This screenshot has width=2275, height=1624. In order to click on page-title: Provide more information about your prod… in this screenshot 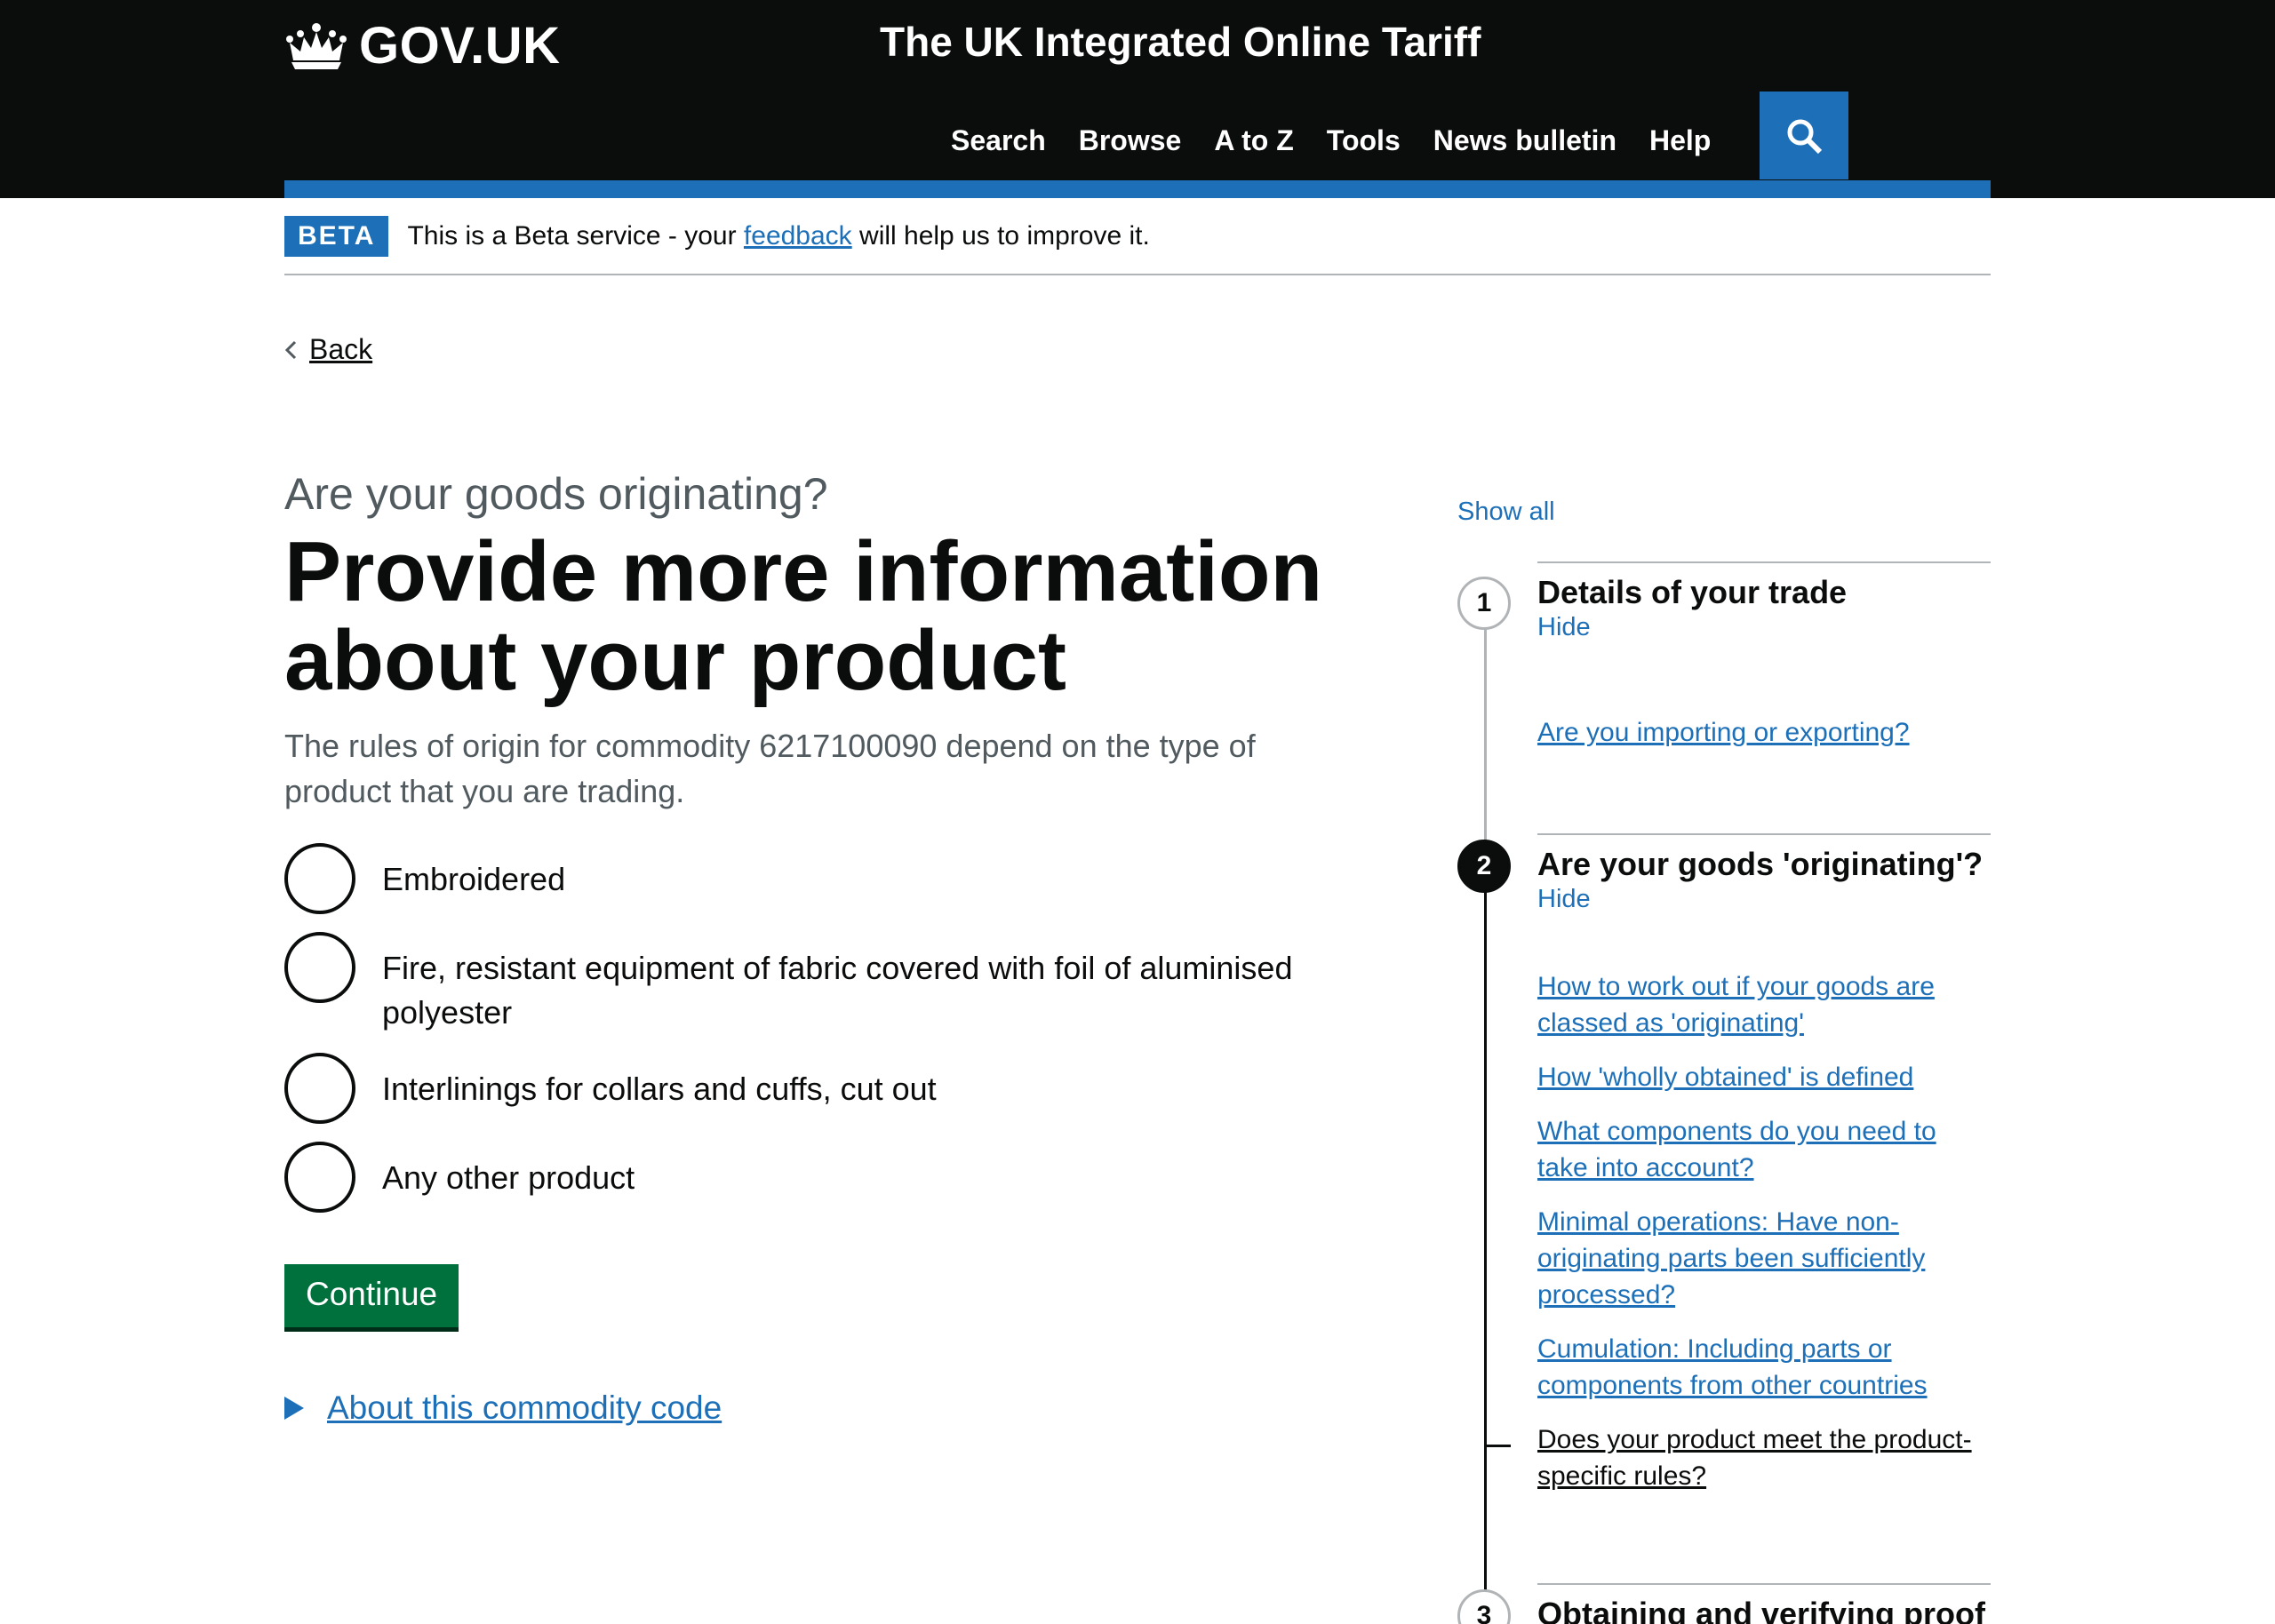, I will do `click(803, 616)`.